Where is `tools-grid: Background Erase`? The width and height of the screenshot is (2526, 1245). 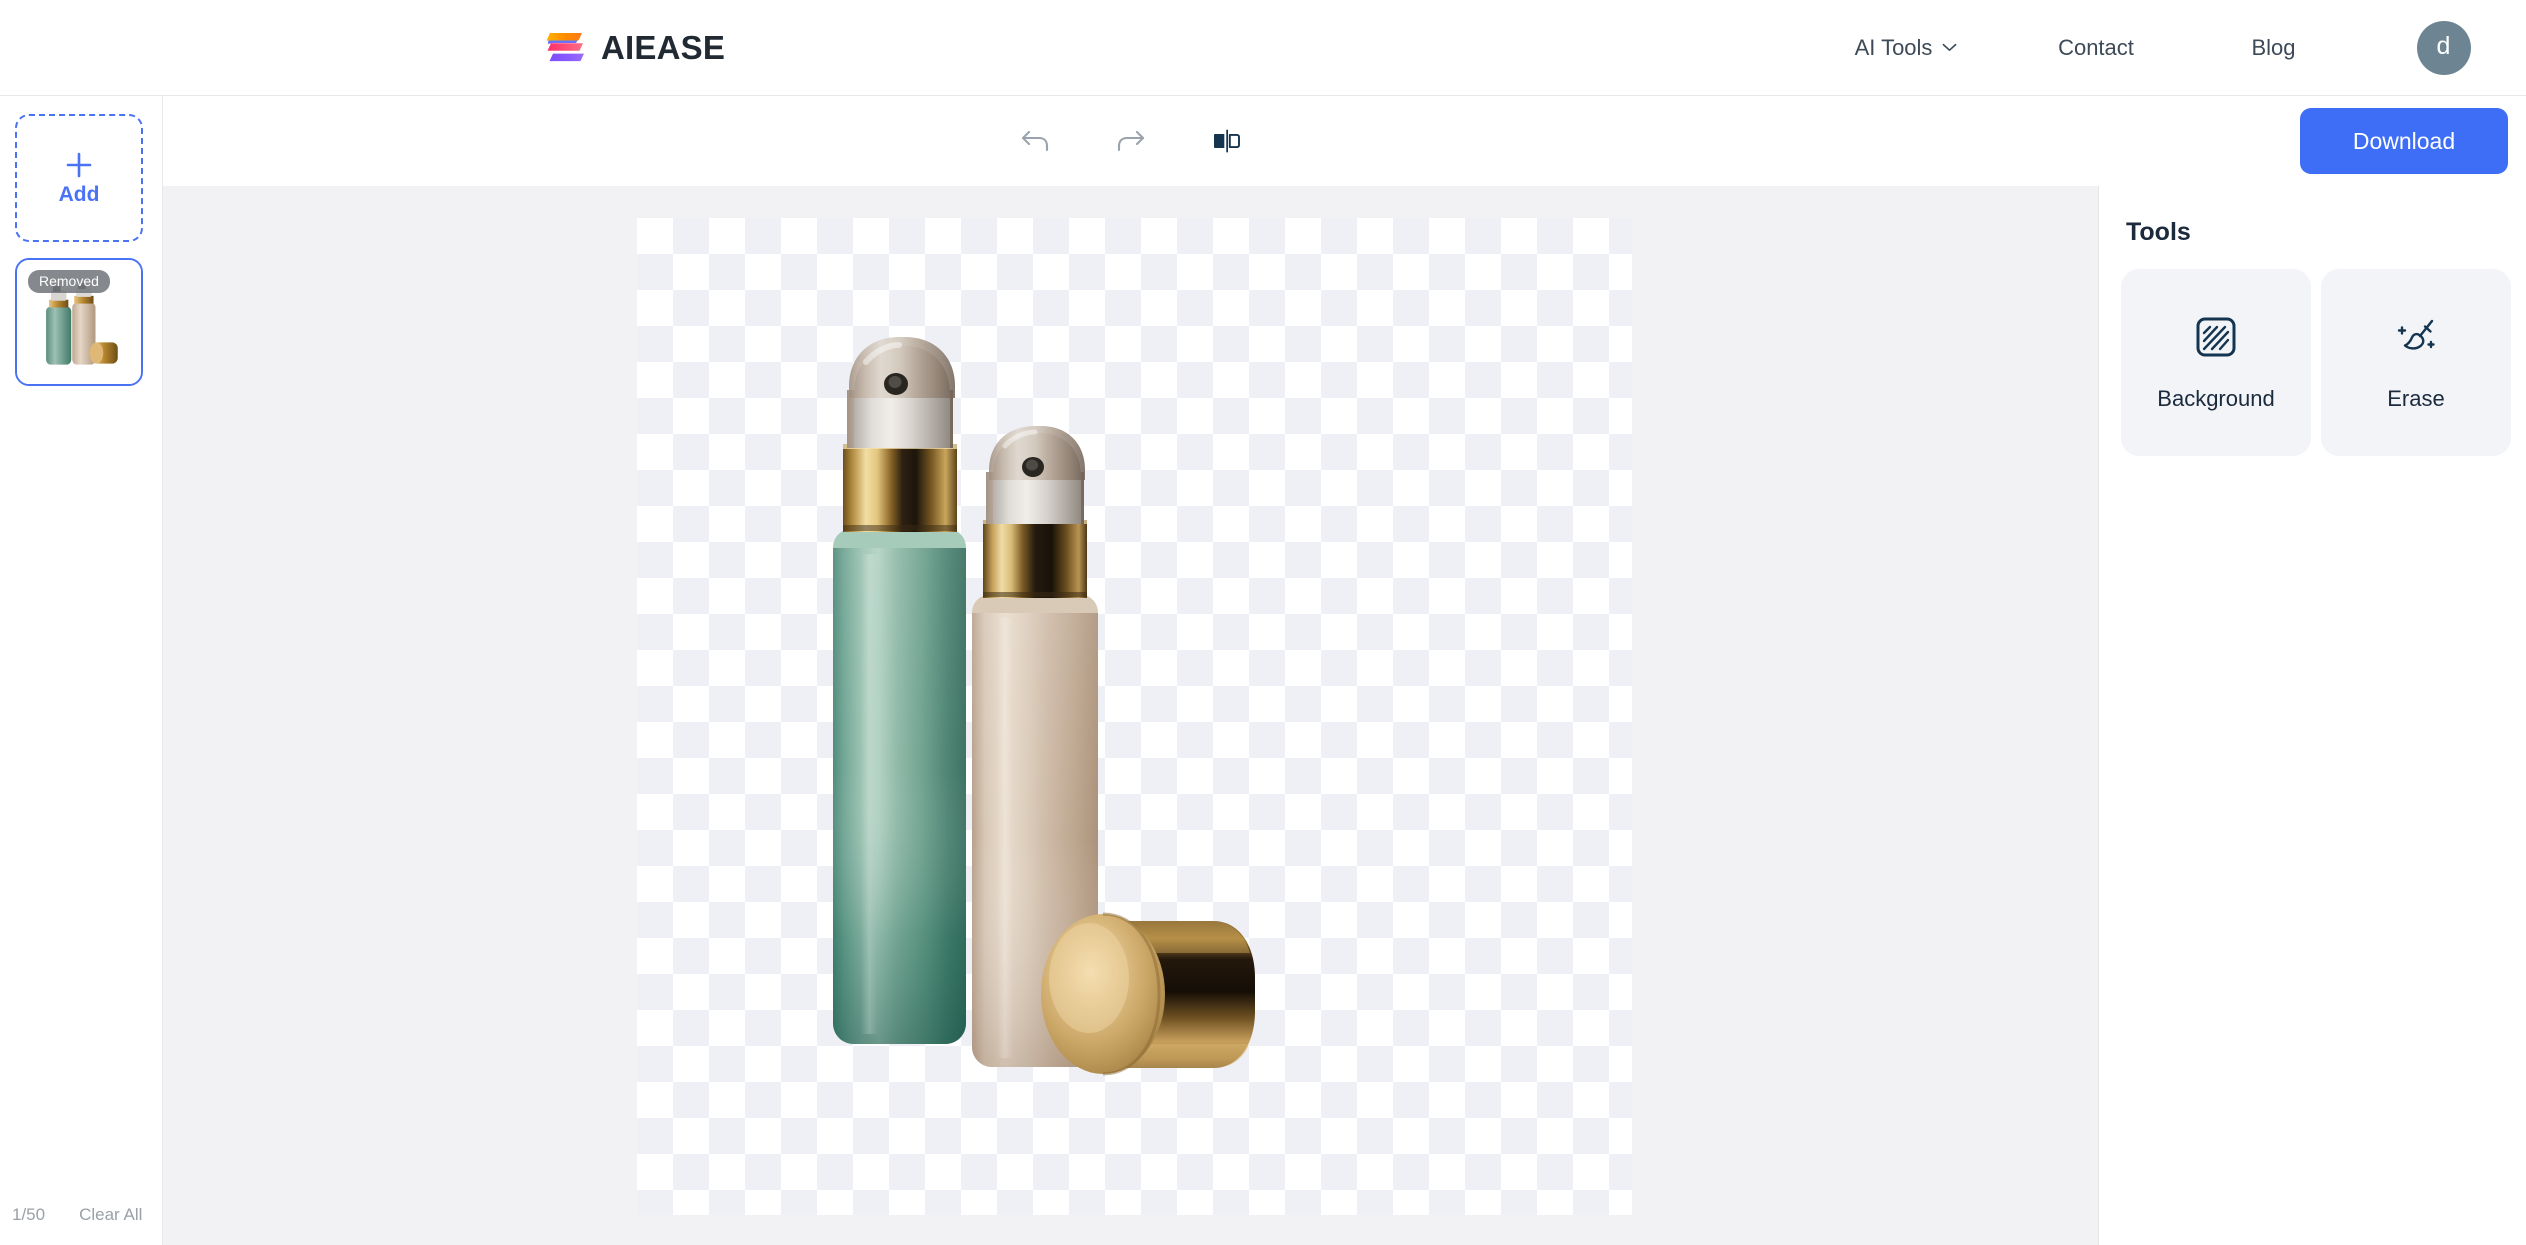 tools-grid: Background Erase is located at coordinates (2316, 362).